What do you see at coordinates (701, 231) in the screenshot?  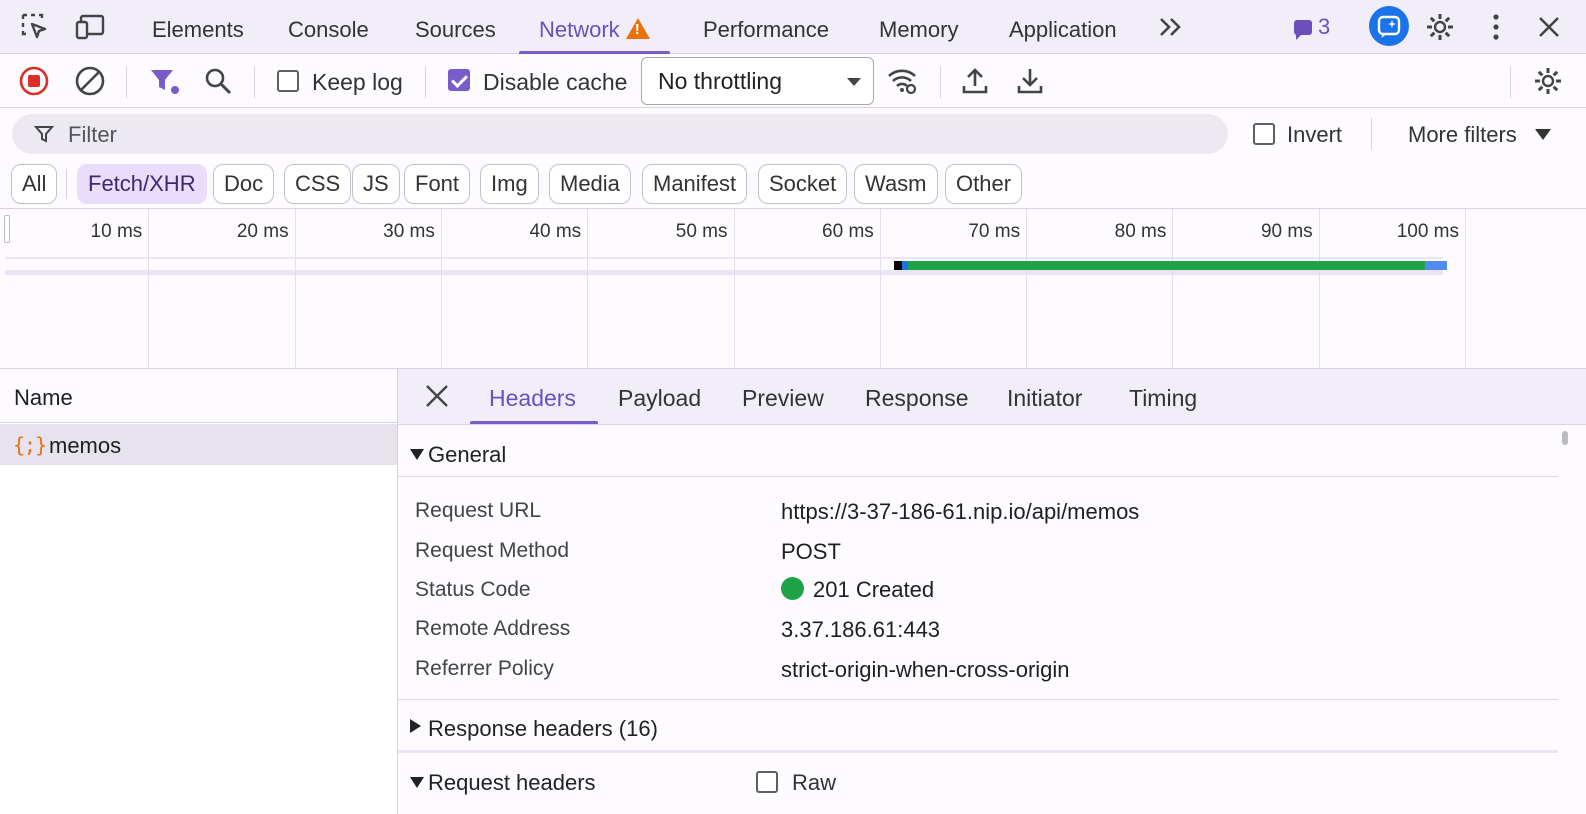 I see `timeline-tick-label: 50 ms` at bounding box center [701, 231].